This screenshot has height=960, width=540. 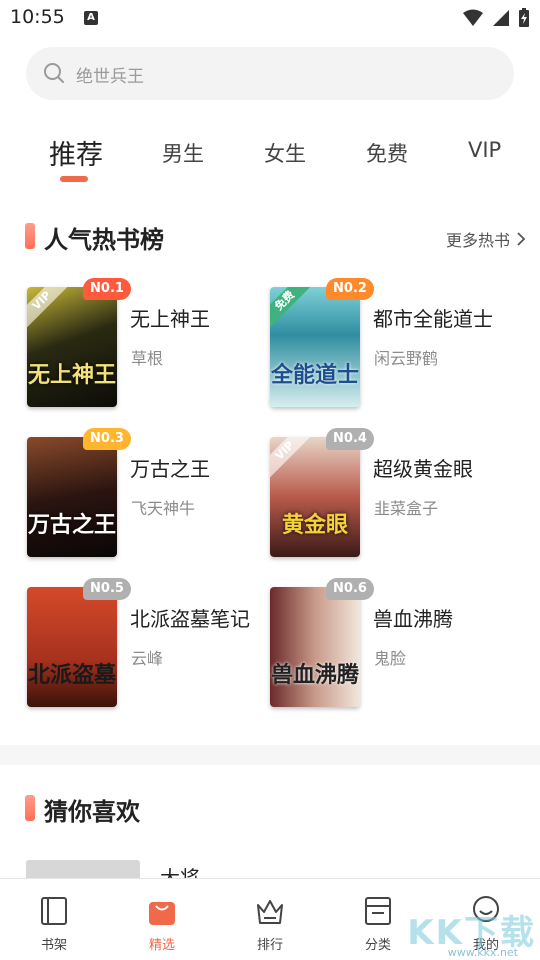 I want to click on book-title: 无上神王, so click(x=170, y=319).